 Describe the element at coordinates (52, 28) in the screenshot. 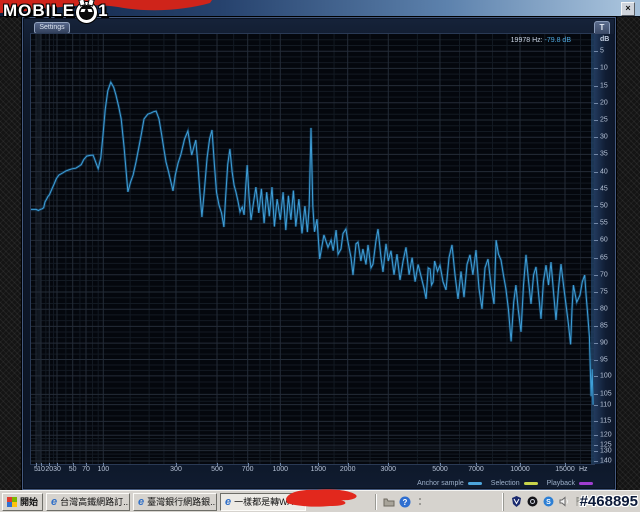

I see `settings-button: Settings` at that location.